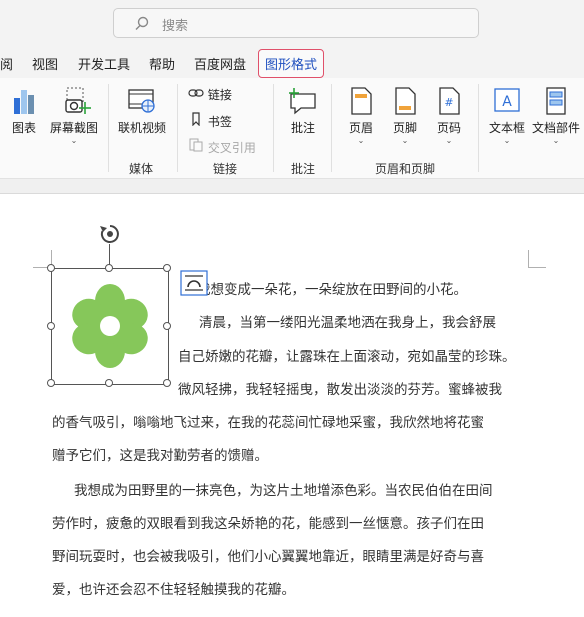  Describe the element at coordinates (283, 491) in the screenshot. I see `text-line: 我想成为田野里的一抹亮色，为这片土地增添色彩。当农民伯伯在田间` at that location.